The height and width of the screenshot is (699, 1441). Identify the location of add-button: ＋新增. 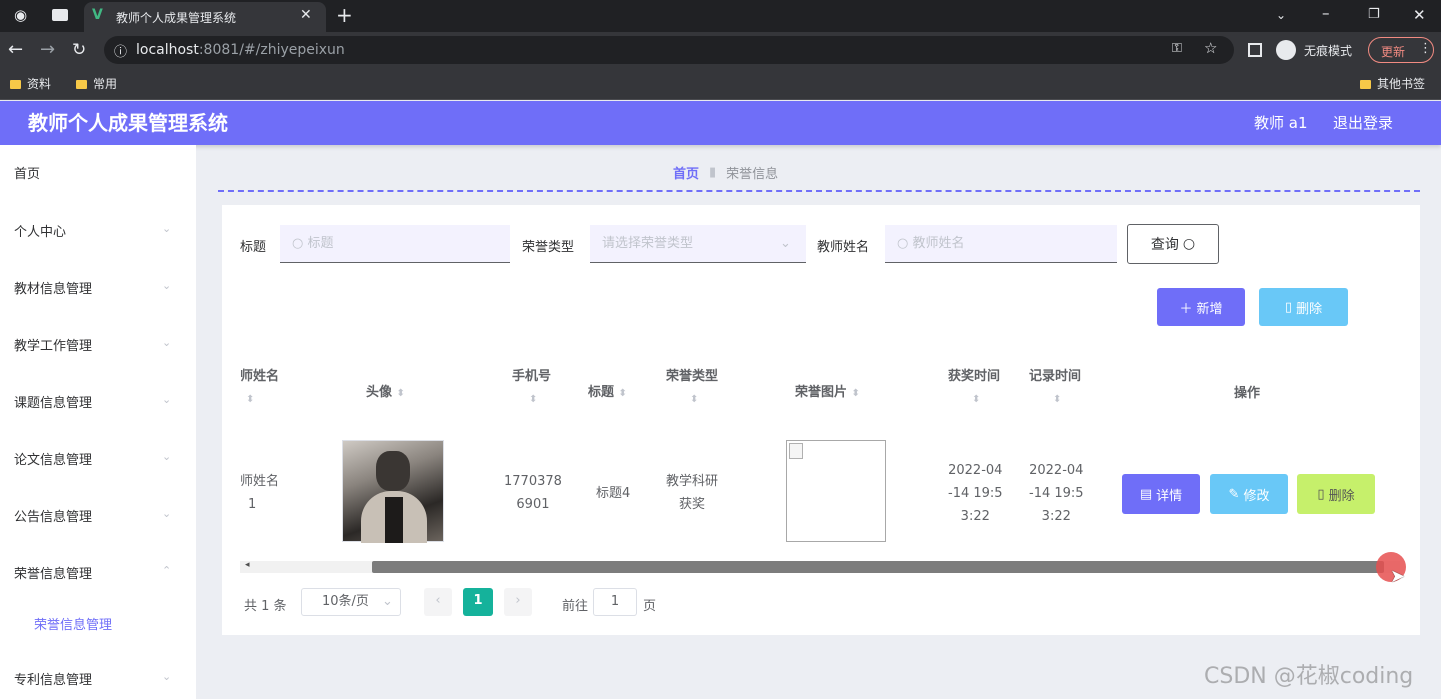
(1201, 307).